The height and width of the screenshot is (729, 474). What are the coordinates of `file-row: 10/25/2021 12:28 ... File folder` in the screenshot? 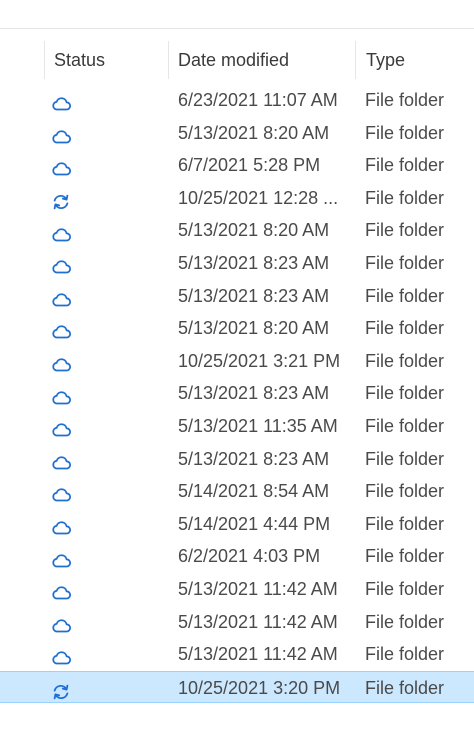 It's located at (237, 198).